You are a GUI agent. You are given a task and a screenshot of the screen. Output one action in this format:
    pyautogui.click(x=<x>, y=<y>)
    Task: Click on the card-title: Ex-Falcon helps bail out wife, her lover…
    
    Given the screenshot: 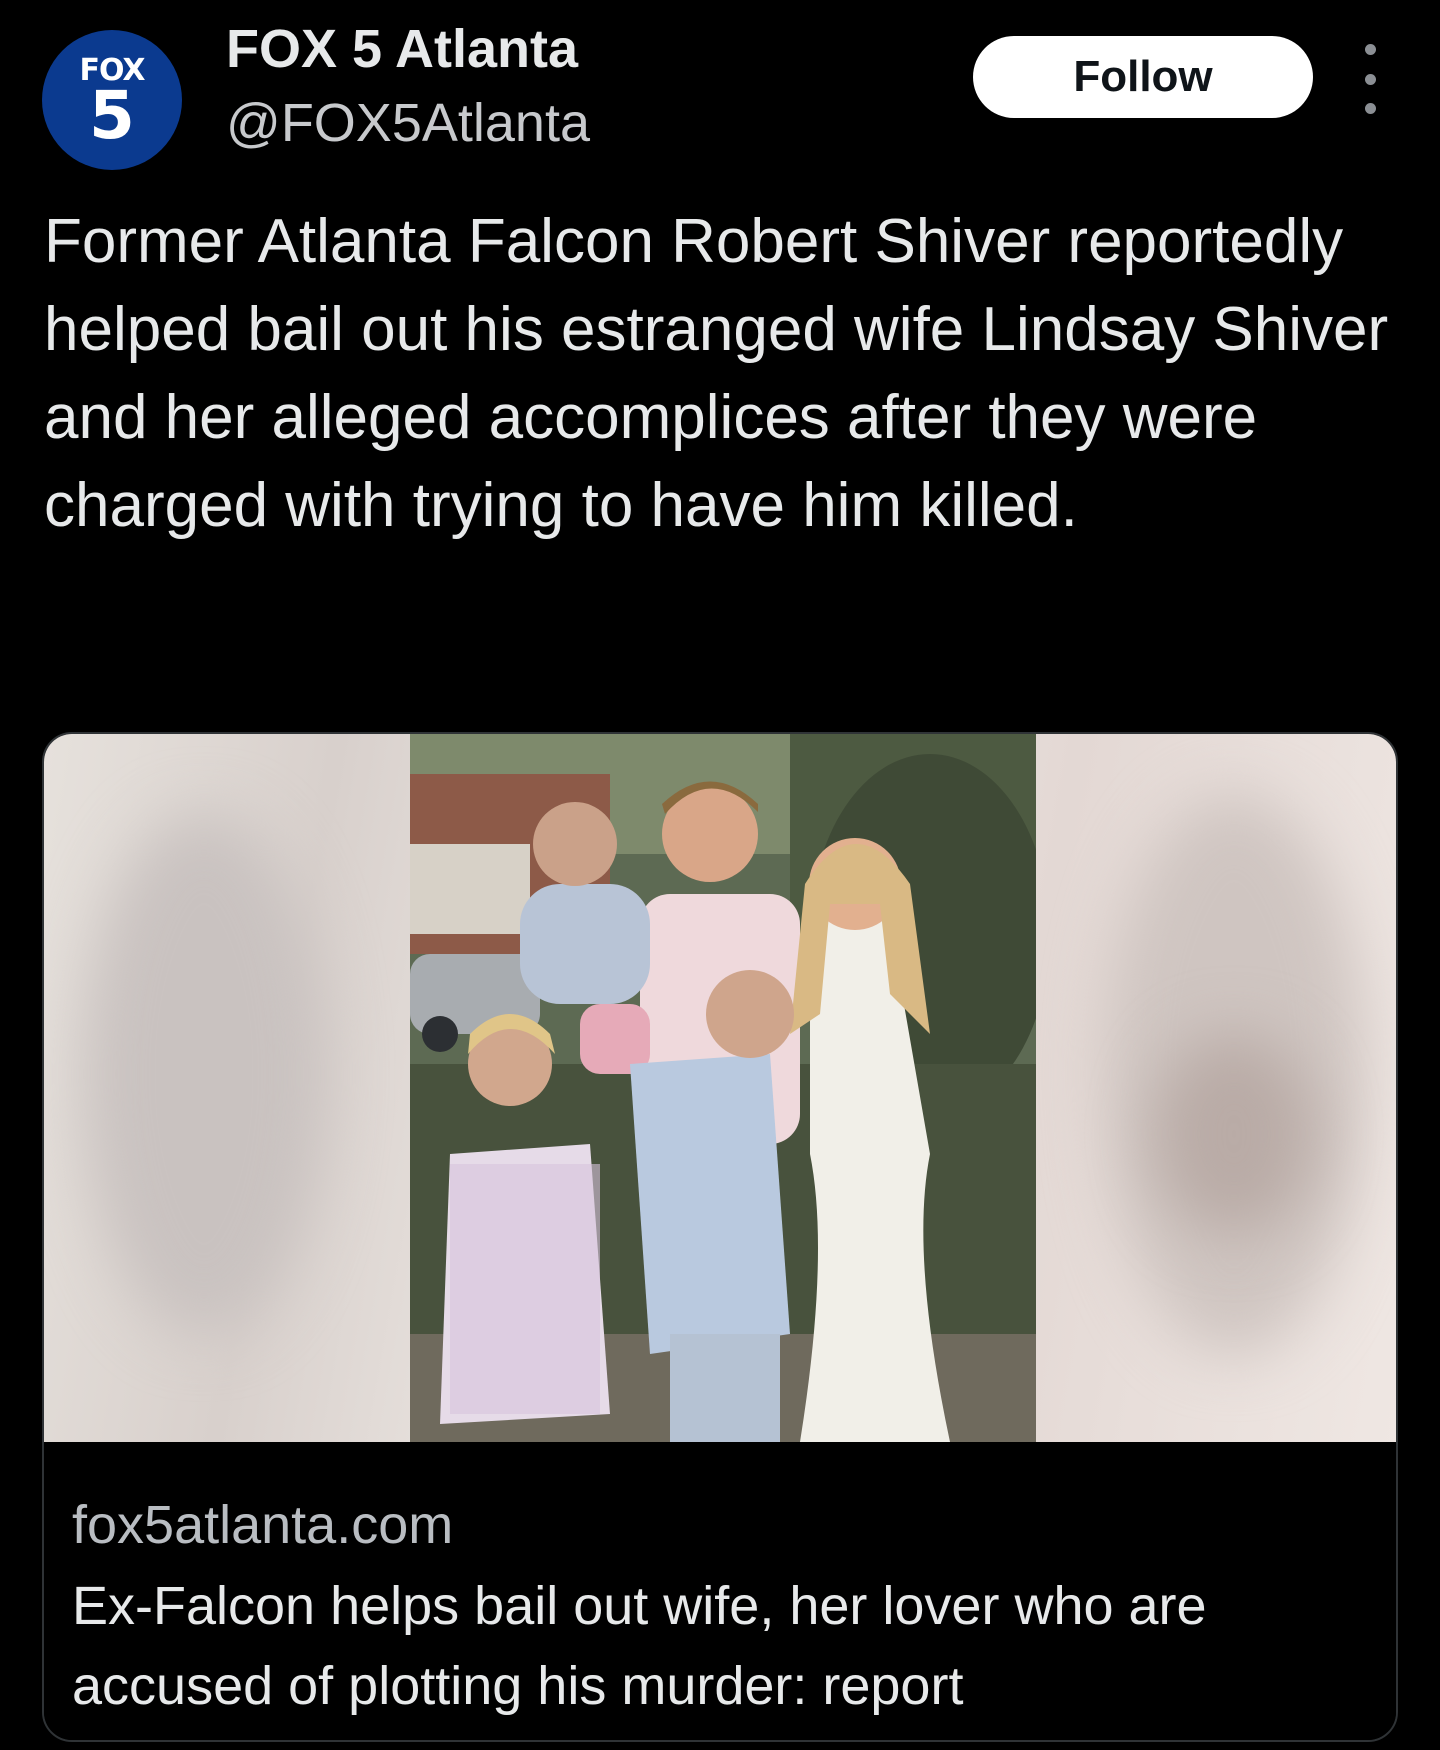 What is the action you would take?
    pyautogui.click(x=639, y=1646)
    